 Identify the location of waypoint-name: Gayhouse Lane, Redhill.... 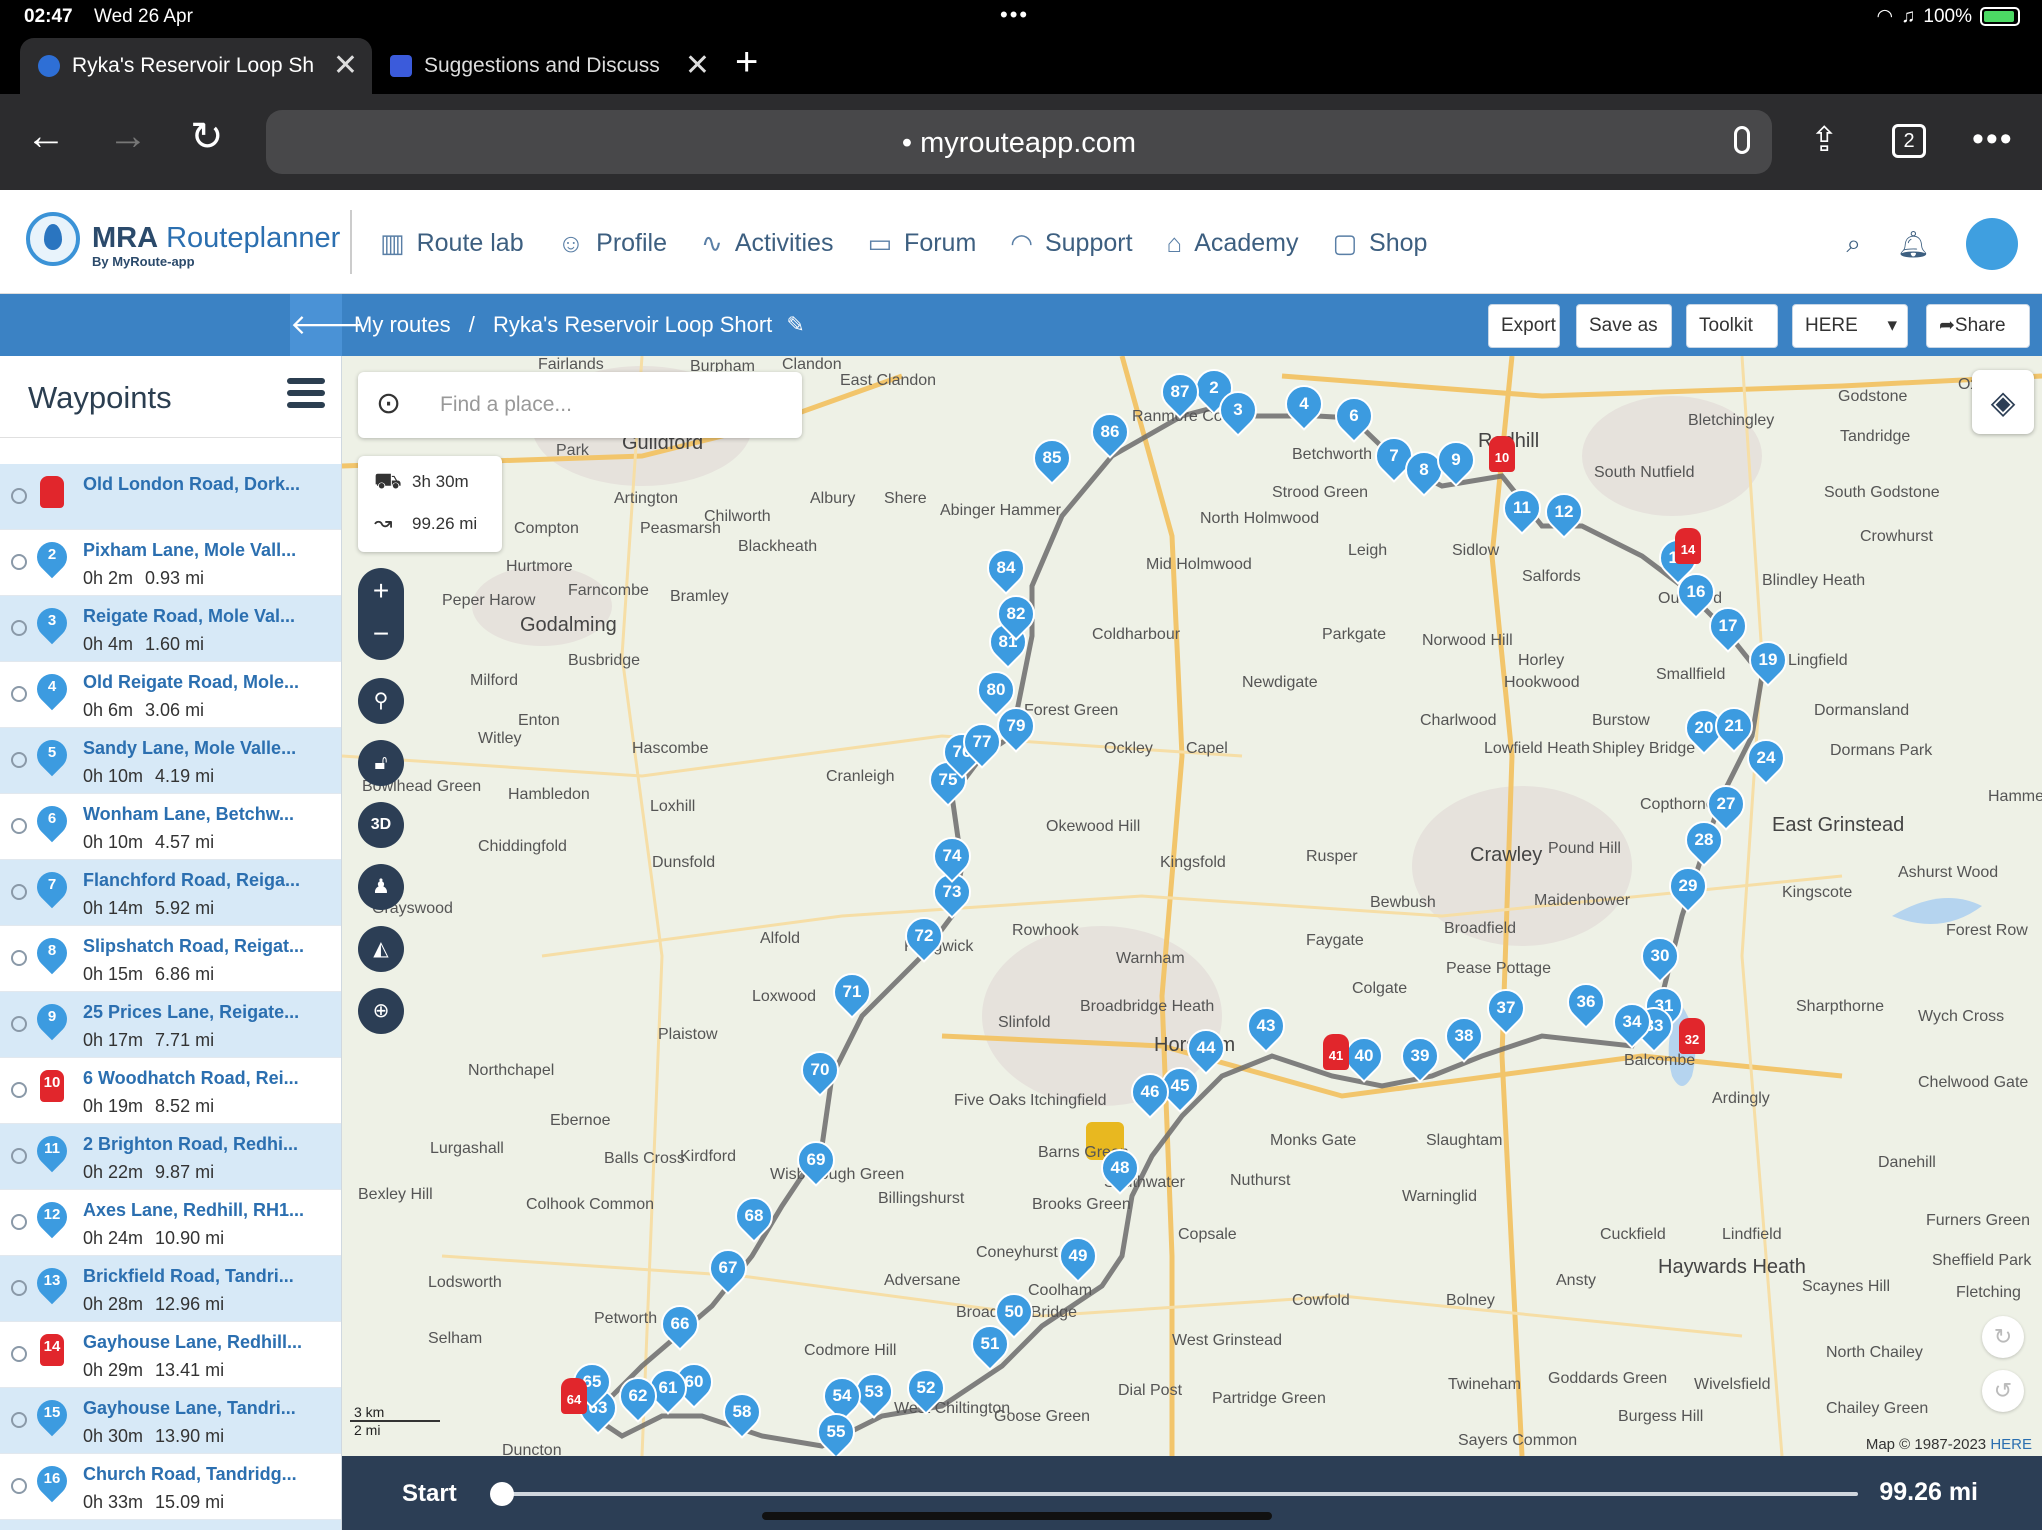
(192, 1342).